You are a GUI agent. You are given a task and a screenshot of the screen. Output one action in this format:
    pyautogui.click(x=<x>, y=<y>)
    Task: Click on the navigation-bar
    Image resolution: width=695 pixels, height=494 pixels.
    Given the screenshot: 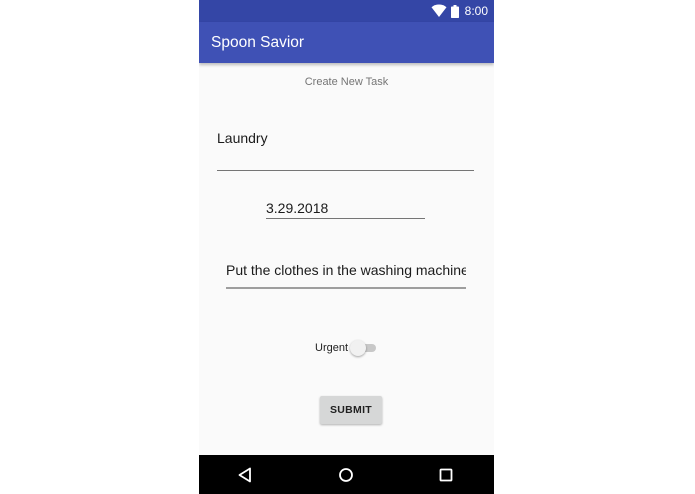 What is the action you would take?
    pyautogui.click(x=346, y=474)
    